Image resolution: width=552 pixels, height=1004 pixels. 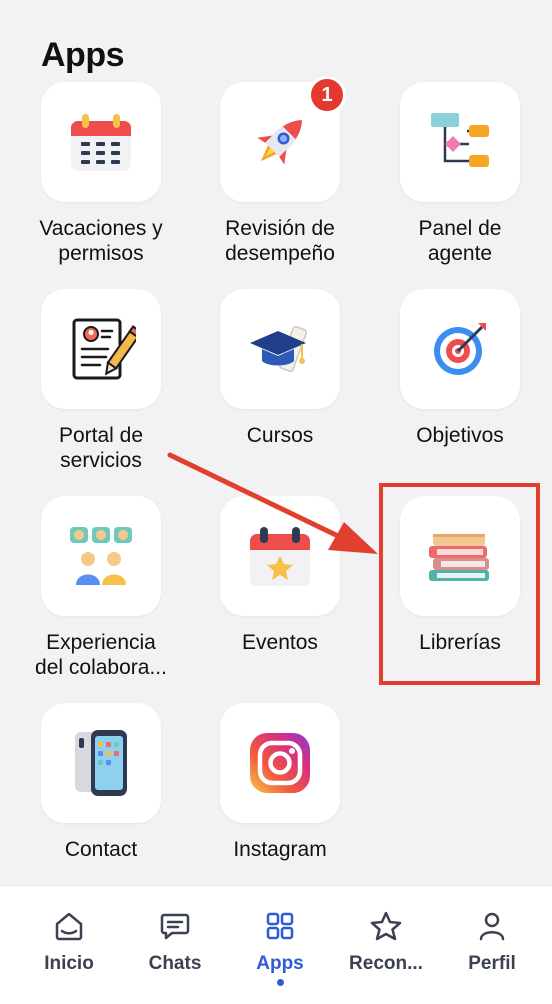 What do you see at coordinates (280, 849) in the screenshot?
I see `app-label: Instagram` at bounding box center [280, 849].